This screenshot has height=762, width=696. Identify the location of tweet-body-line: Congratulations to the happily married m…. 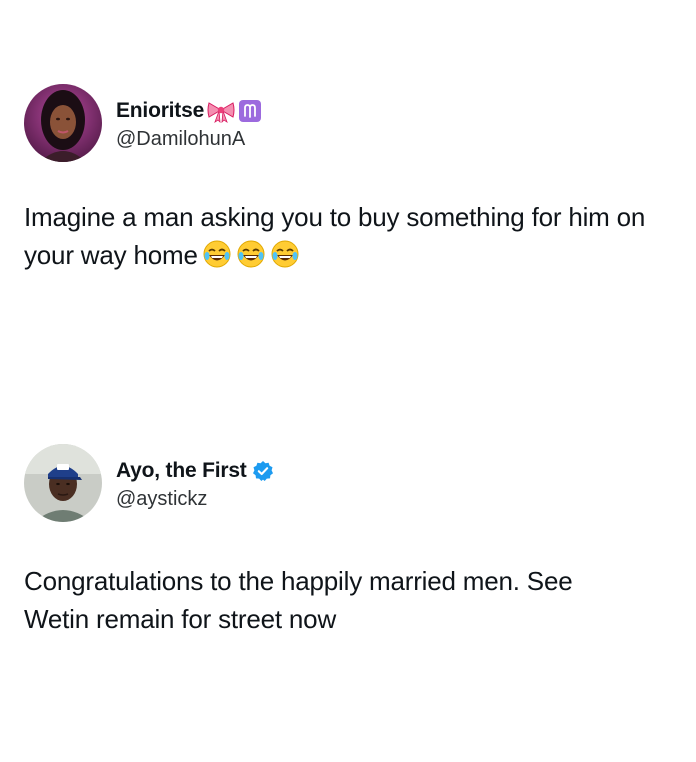
(298, 581).